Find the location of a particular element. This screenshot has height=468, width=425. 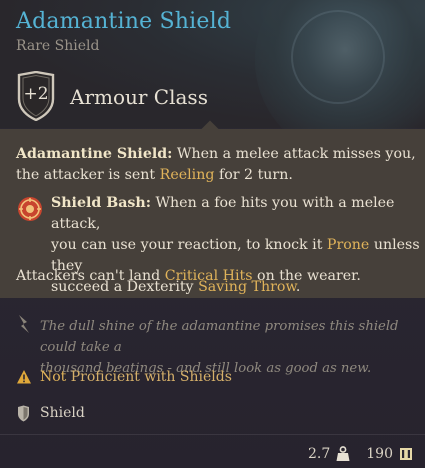

prone-link: Prone is located at coordinates (348, 245).